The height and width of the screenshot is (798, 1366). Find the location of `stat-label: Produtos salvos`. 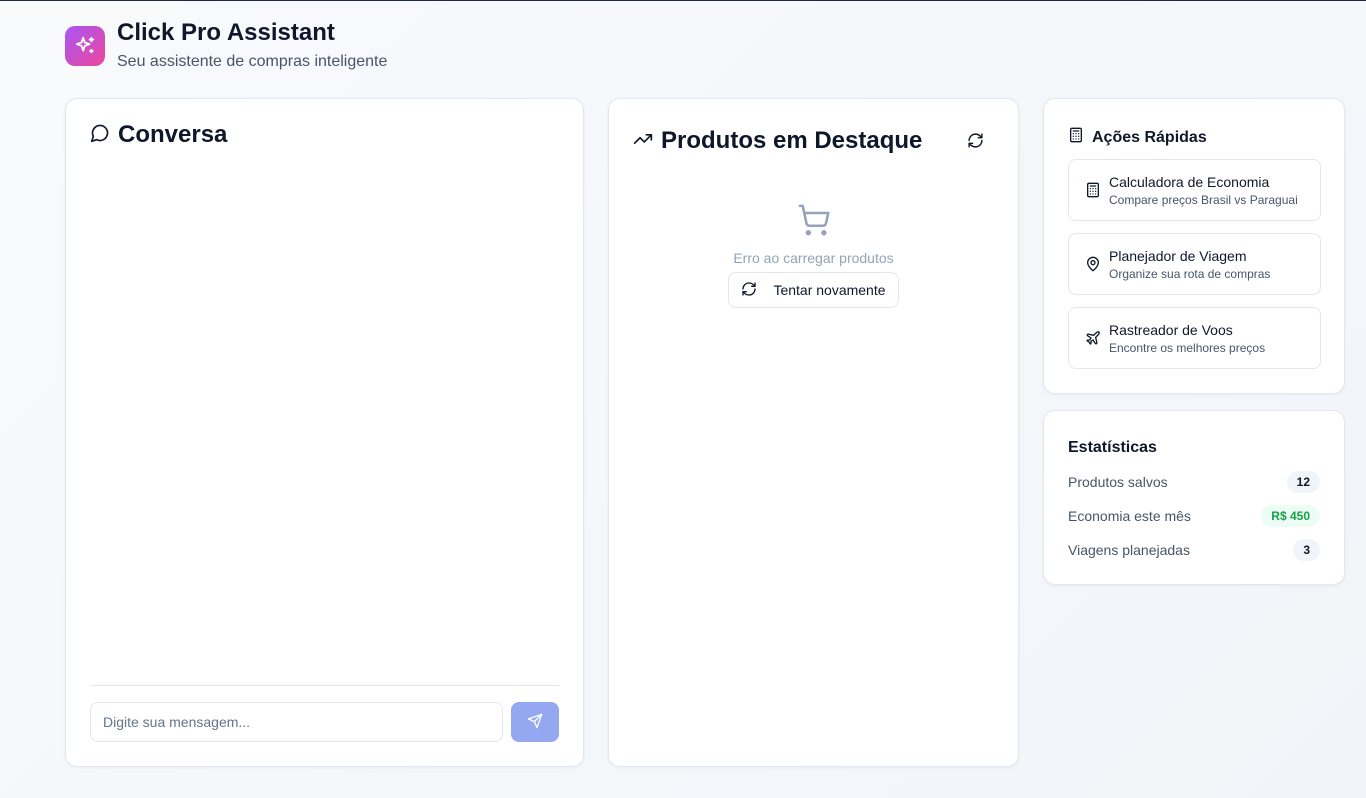

stat-label: Produtos salvos is located at coordinates (1118, 482).